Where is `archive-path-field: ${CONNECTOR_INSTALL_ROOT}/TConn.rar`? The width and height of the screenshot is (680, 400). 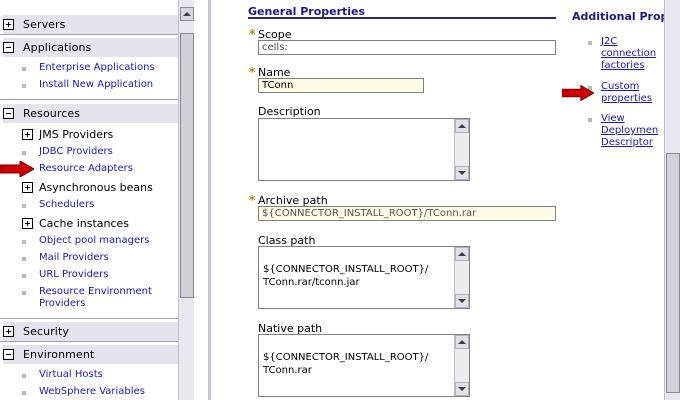
archive-path-field: ${CONNECTOR_INSTALL_ROOT}/TConn.rar is located at coordinates (407, 213).